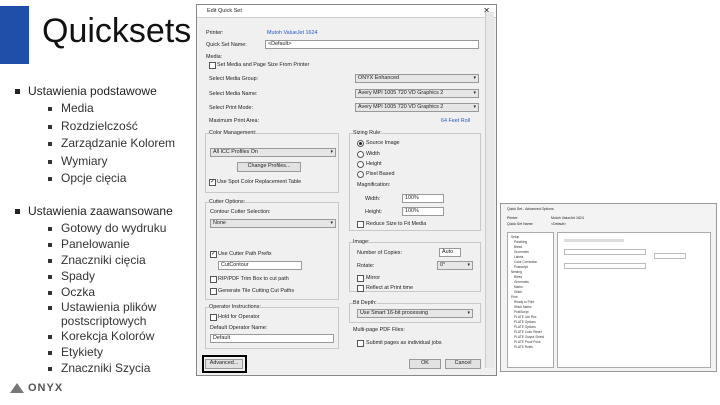 The height and width of the screenshot is (405, 720). Describe the element at coordinates (75, 352) in the screenshot. I see `advanced-item: Etykiety` at that location.